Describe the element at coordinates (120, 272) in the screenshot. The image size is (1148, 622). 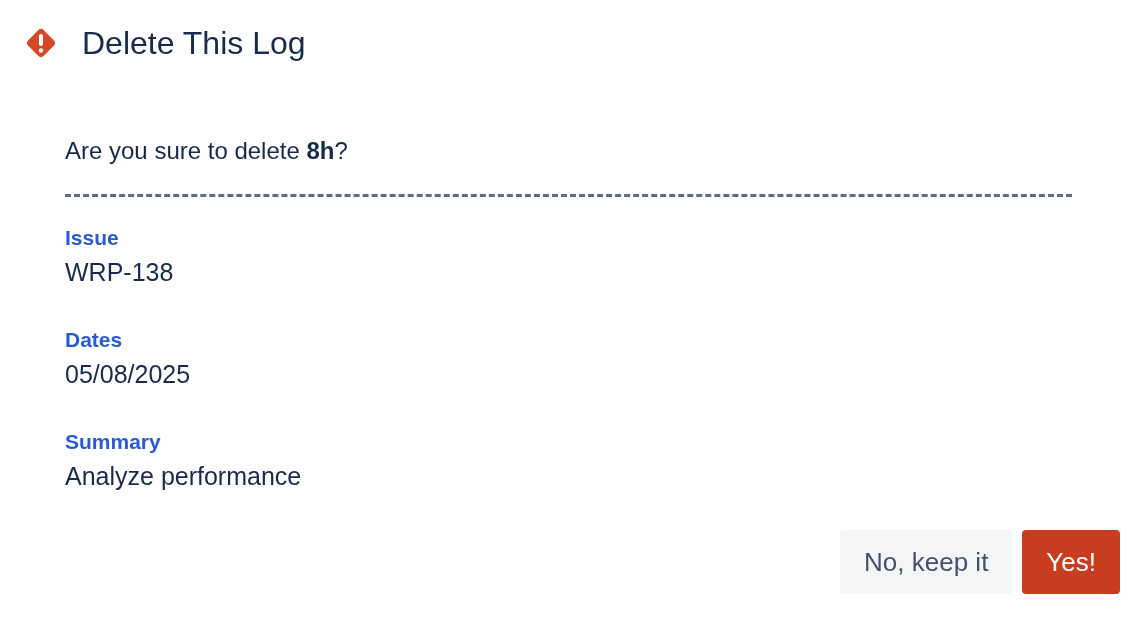
I see `field-value: WRP-138` at that location.